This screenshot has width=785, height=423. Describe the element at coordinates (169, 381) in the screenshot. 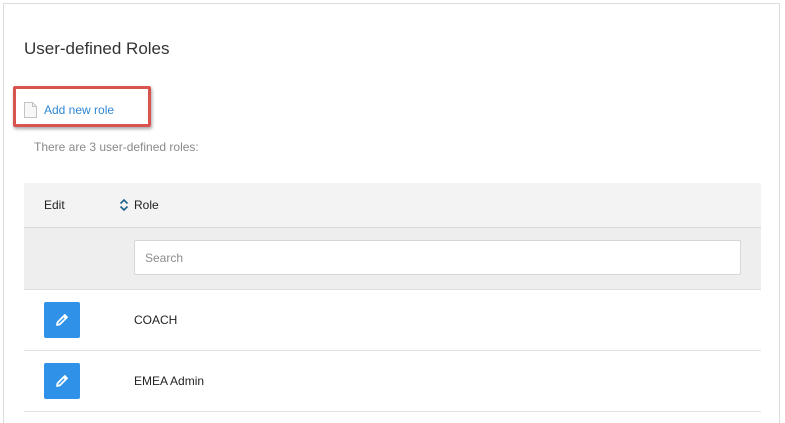

I see `role-name: EMEA Admin` at that location.